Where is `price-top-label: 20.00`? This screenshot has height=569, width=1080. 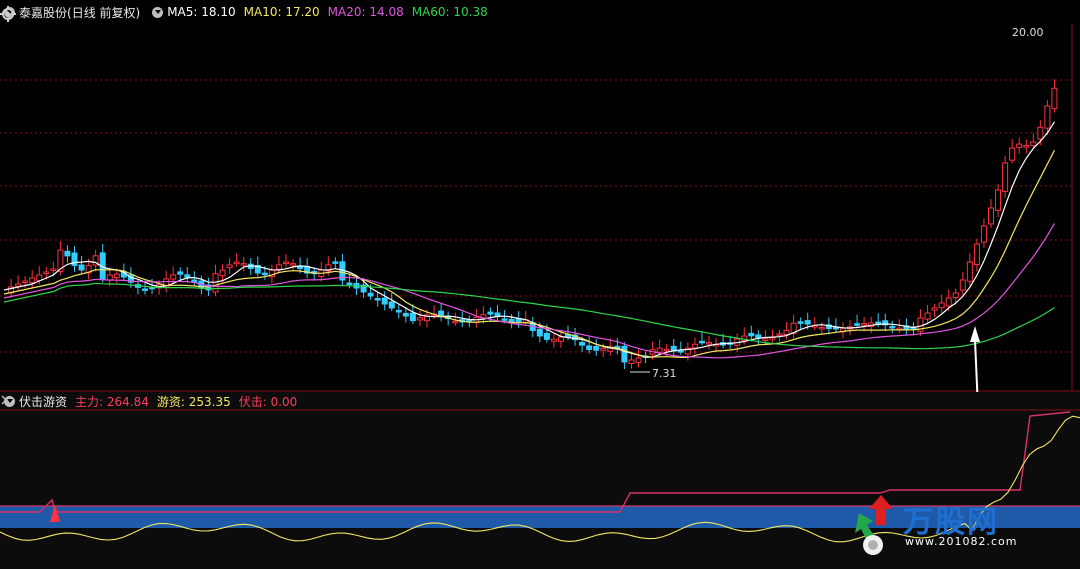 price-top-label: 20.00 is located at coordinates (1028, 32).